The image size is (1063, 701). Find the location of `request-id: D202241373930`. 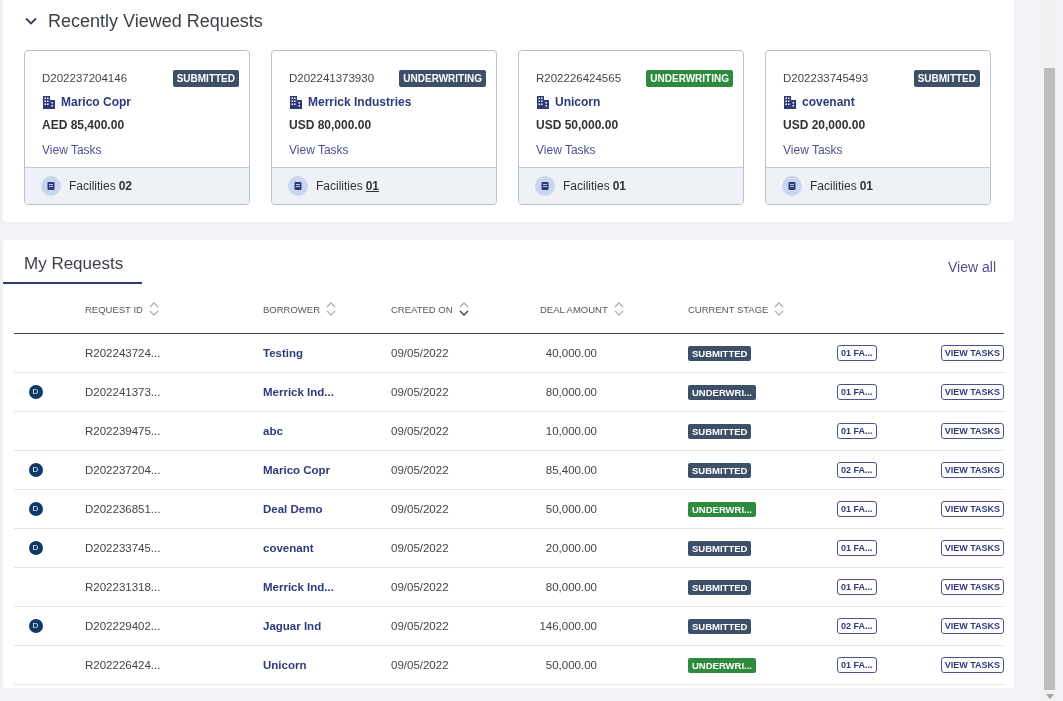

request-id: D202241373930 is located at coordinates (332, 78).